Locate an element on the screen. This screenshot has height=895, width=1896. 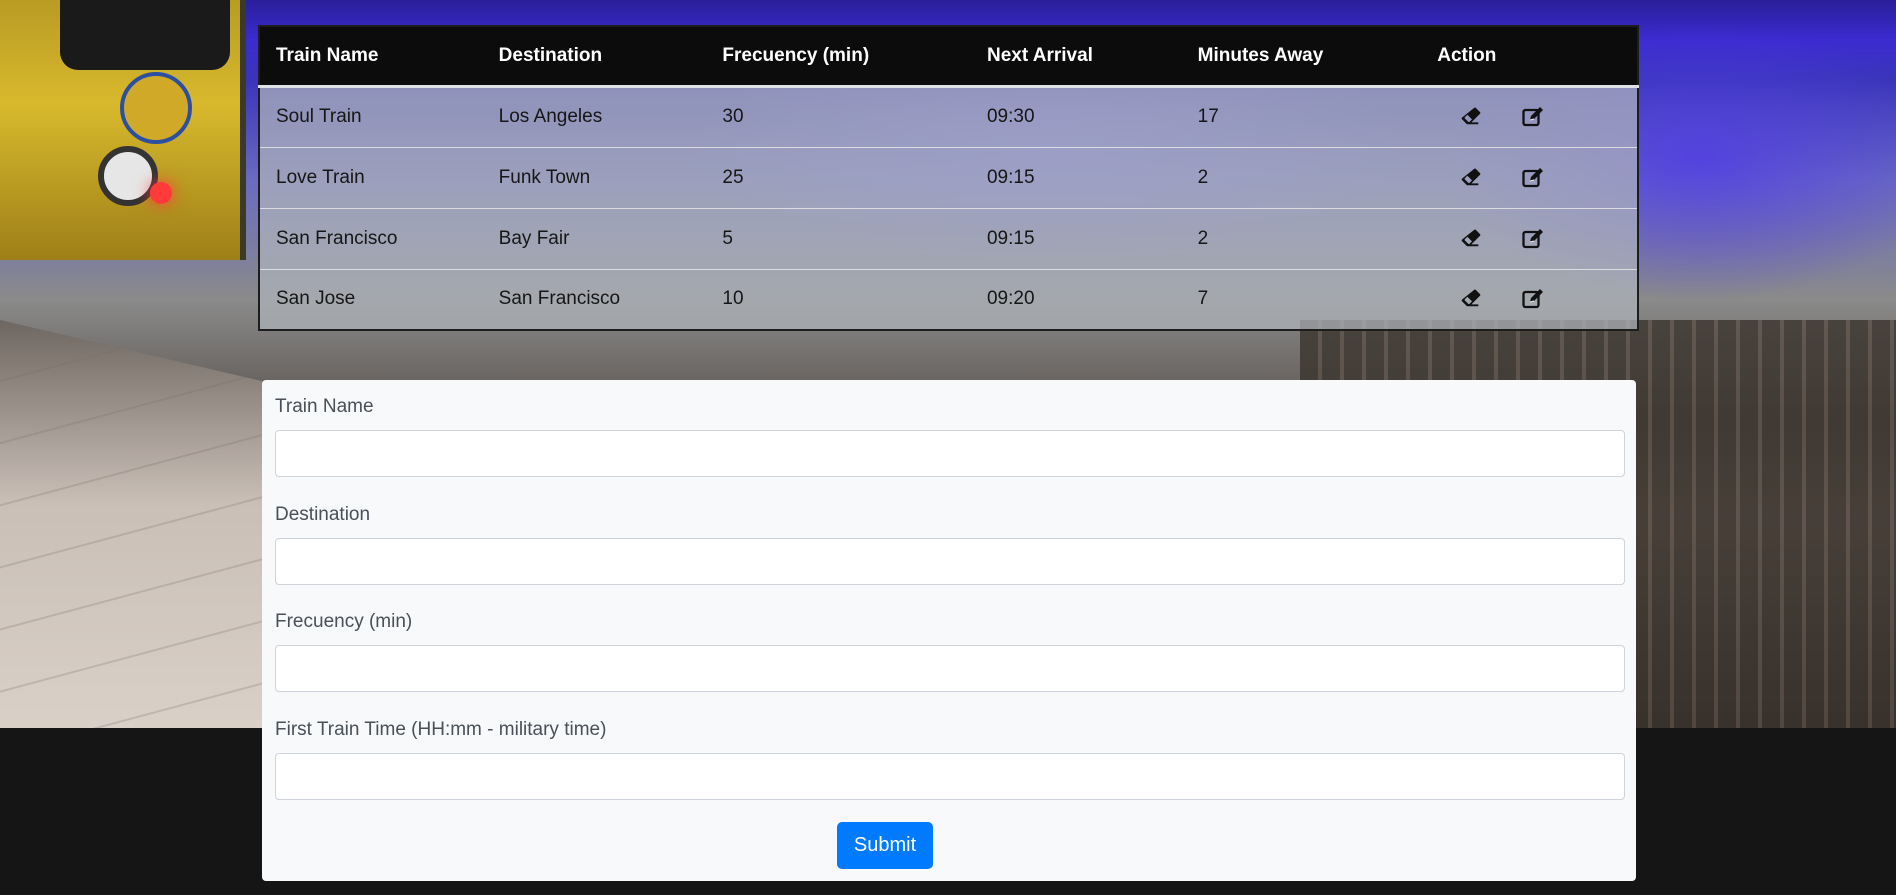
cell-train-name: Love Train is located at coordinates (371, 177).